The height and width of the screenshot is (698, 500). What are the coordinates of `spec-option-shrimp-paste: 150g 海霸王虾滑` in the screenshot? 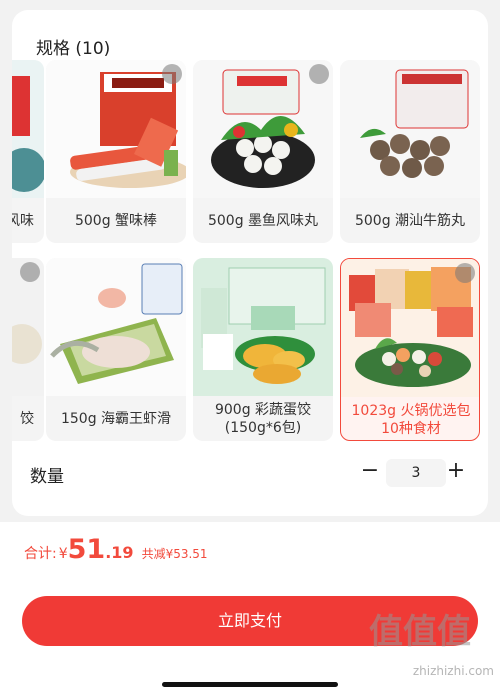 It's located at (116, 349).